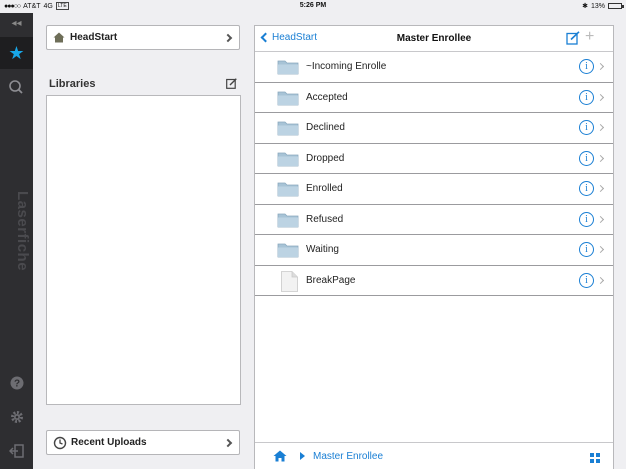  Describe the element at coordinates (280, 456) in the screenshot. I see `home-icon` at that location.